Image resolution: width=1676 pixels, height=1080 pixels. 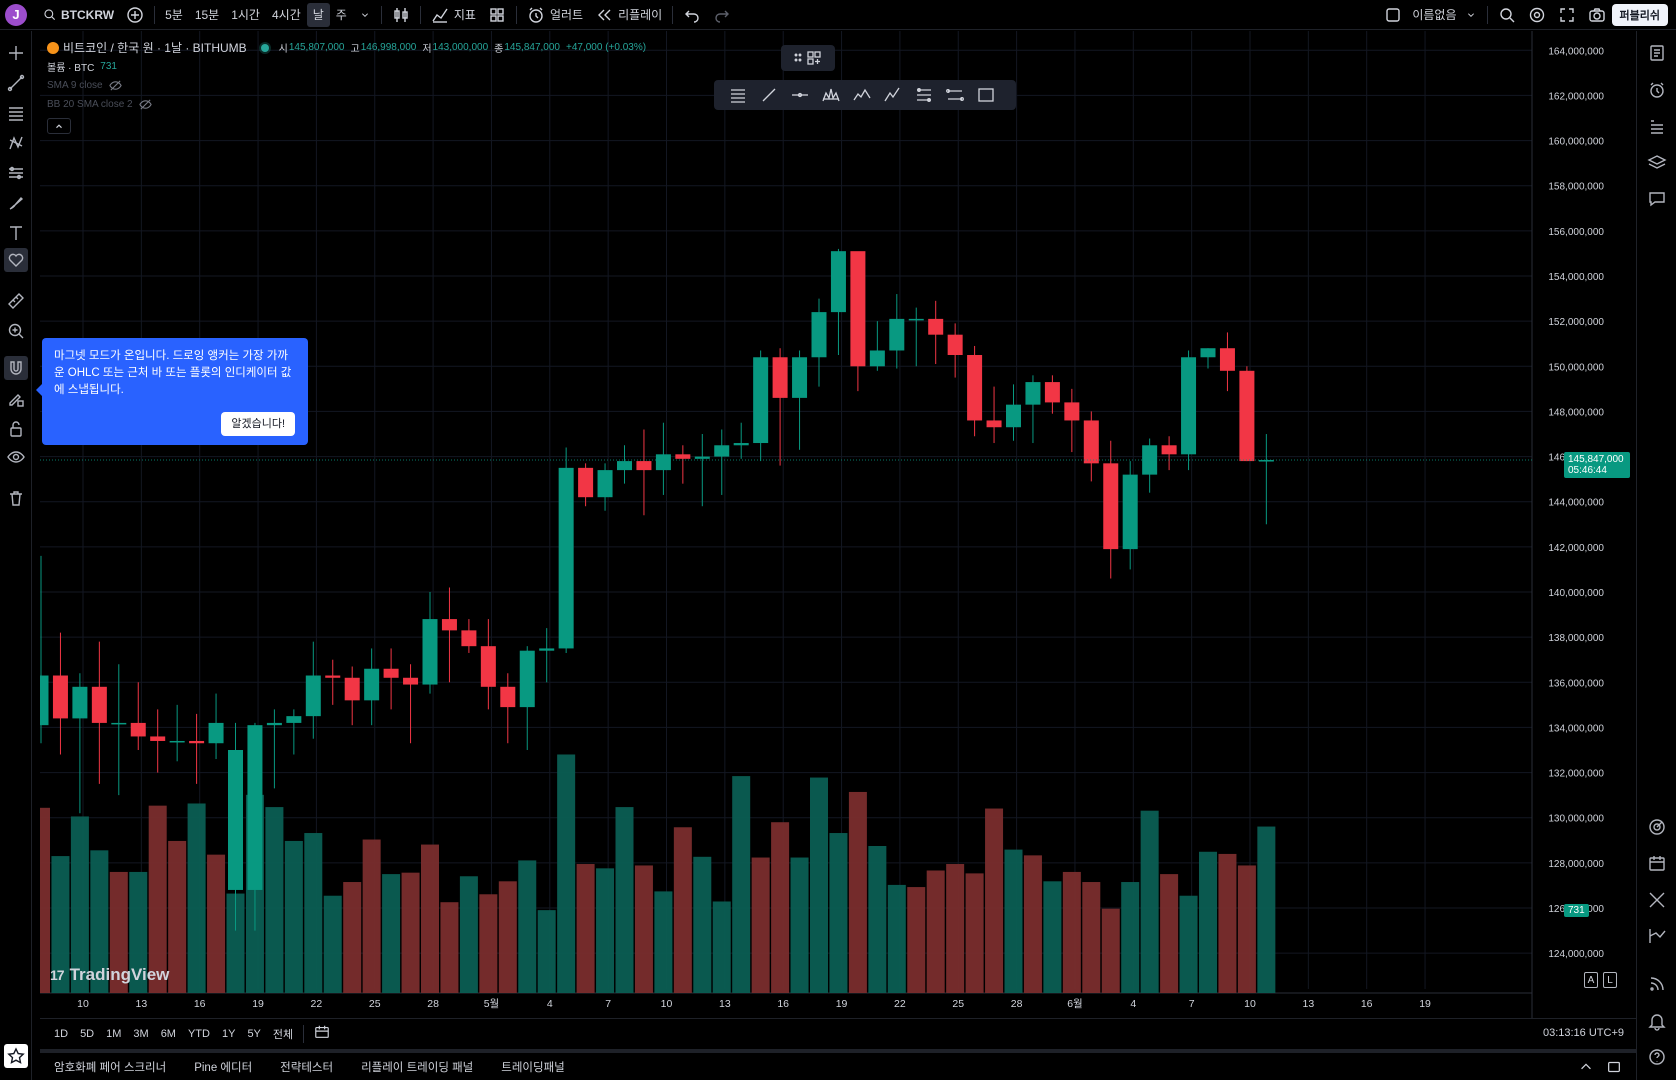 I want to click on interval-4h: 4시간, so click(x=286, y=15).